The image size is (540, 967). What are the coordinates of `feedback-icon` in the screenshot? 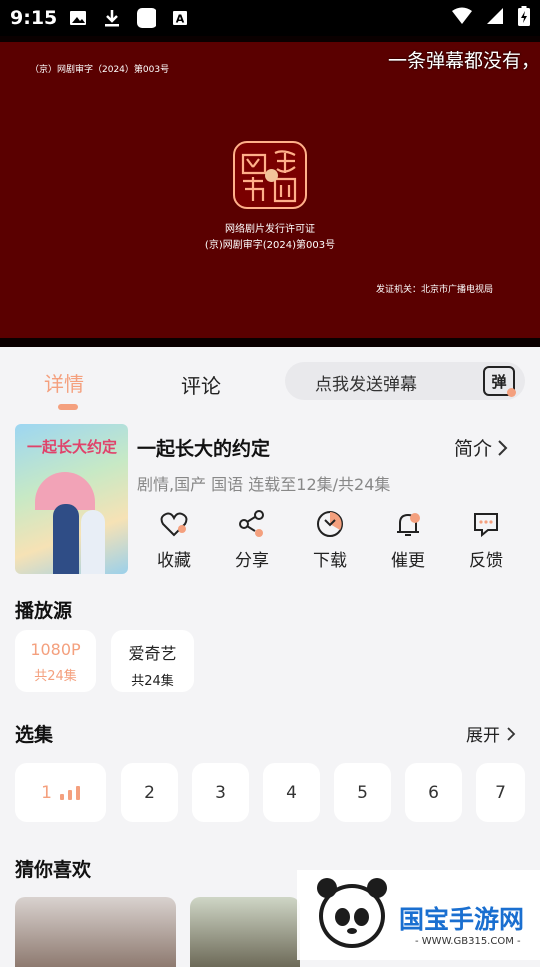 It's located at (486, 524).